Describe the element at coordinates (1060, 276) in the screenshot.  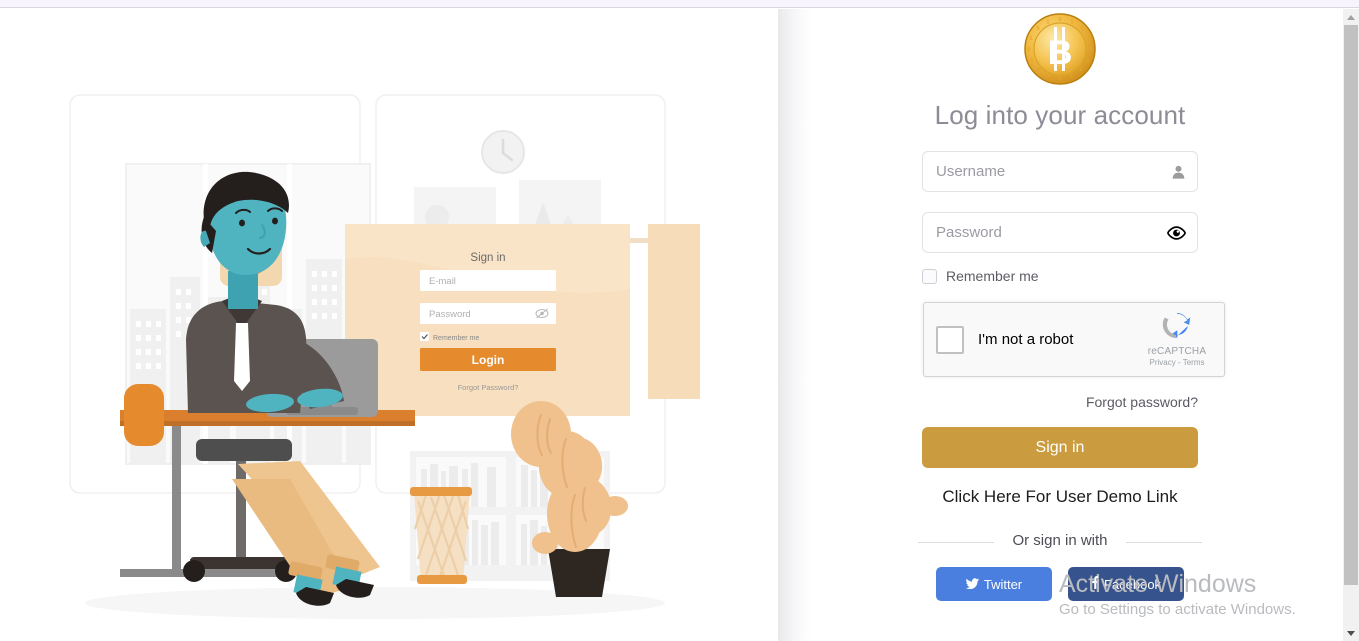
I see `remember-me-row: Remember me` at that location.